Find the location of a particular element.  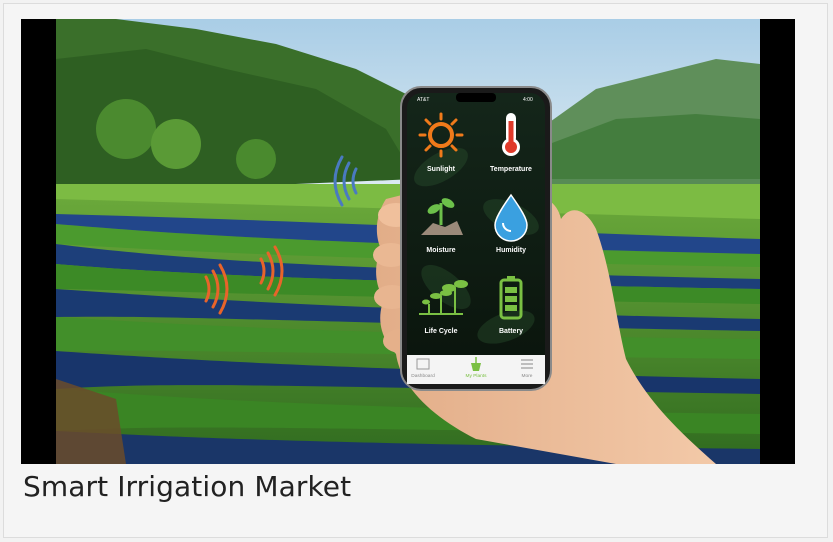

tile-label: Moisture is located at coordinates (440, 250).